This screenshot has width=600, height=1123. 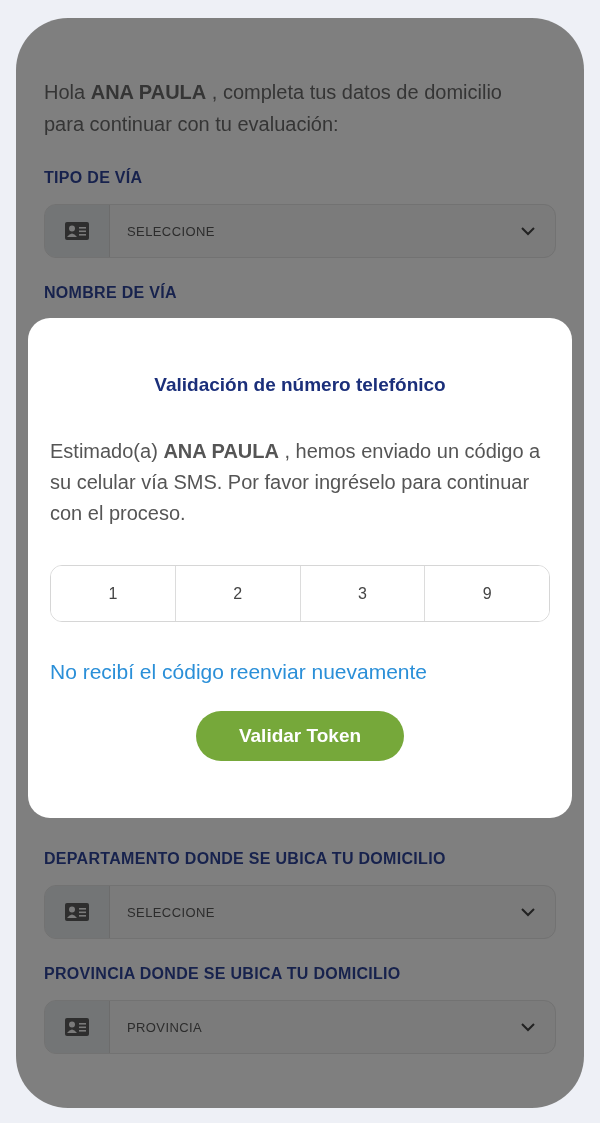 What do you see at coordinates (223, 974) in the screenshot?
I see `field-label: PROVINCIA DONDE SE UBICA TU DOMICILIO` at bounding box center [223, 974].